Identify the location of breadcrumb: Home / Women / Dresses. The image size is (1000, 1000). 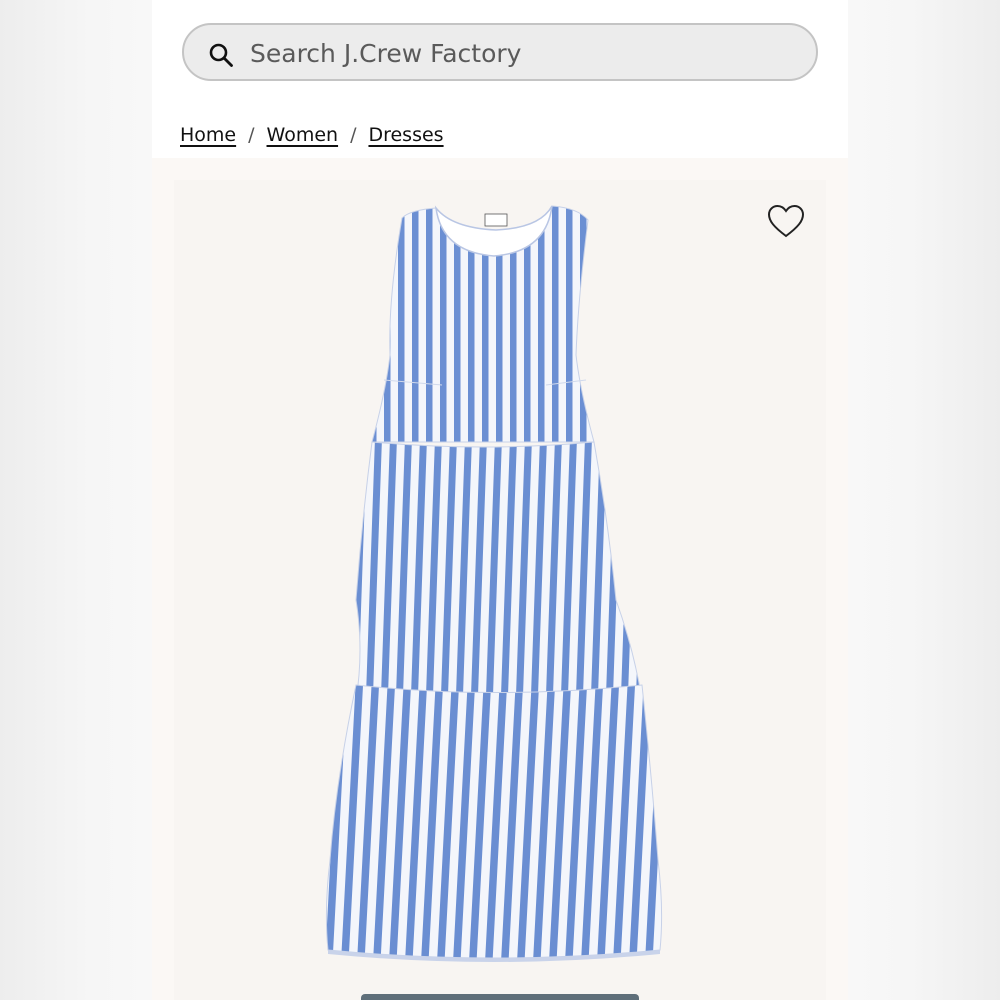
(312, 135).